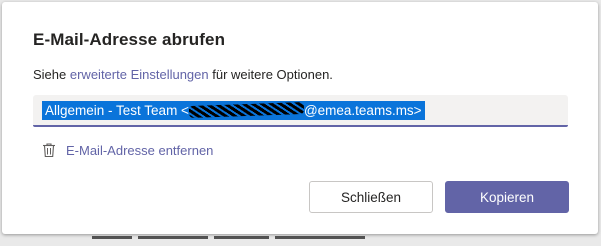 The image size is (601, 246). I want to click on close-button: Schließen, so click(371, 197).